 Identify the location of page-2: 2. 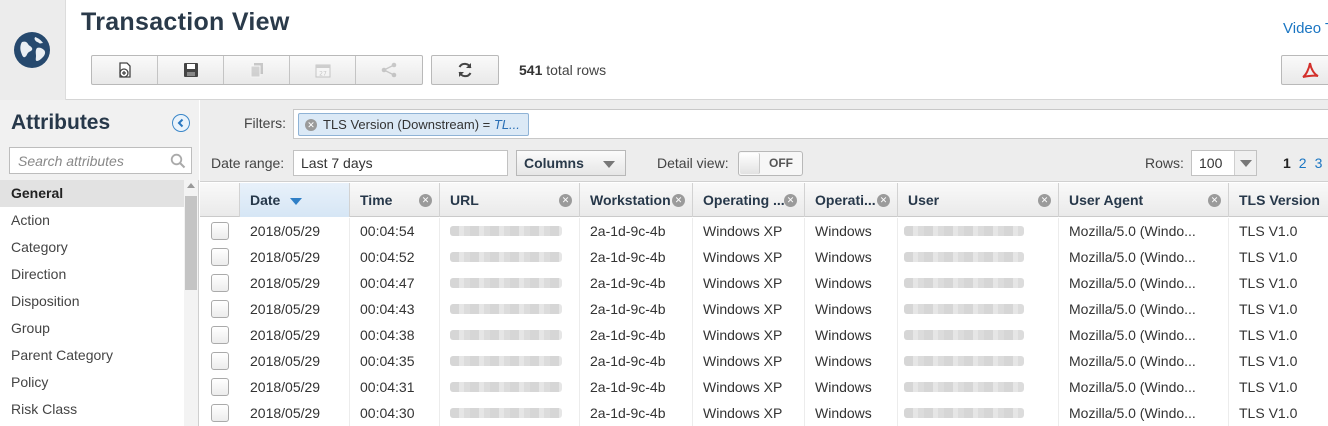
(1303, 163).